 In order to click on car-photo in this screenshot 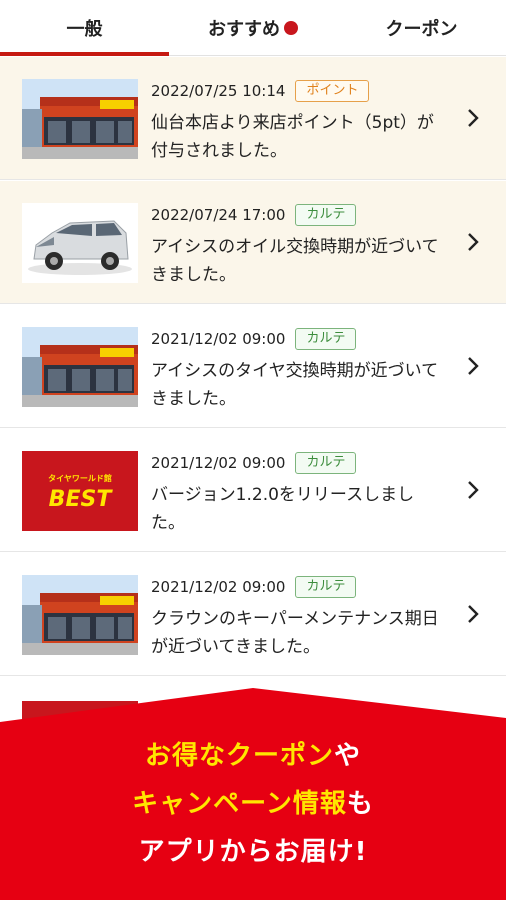, I will do `click(80, 243)`.